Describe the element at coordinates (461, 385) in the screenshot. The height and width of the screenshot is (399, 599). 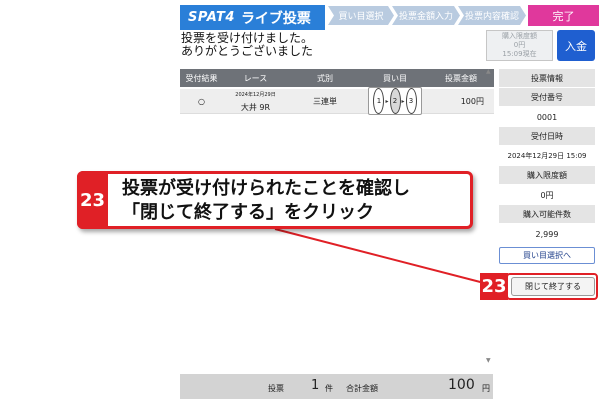
I see `footer-total: 100` at that location.